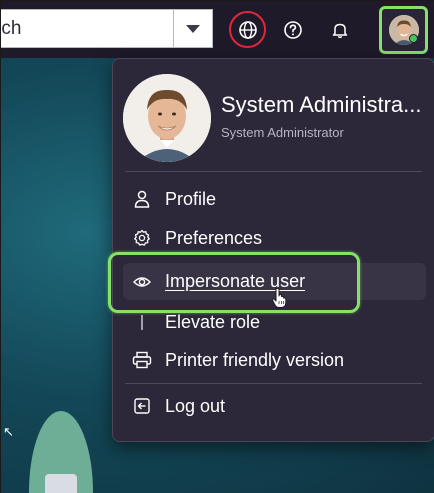 The height and width of the screenshot is (493, 434). I want to click on profile-avatar, so click(167, 118).